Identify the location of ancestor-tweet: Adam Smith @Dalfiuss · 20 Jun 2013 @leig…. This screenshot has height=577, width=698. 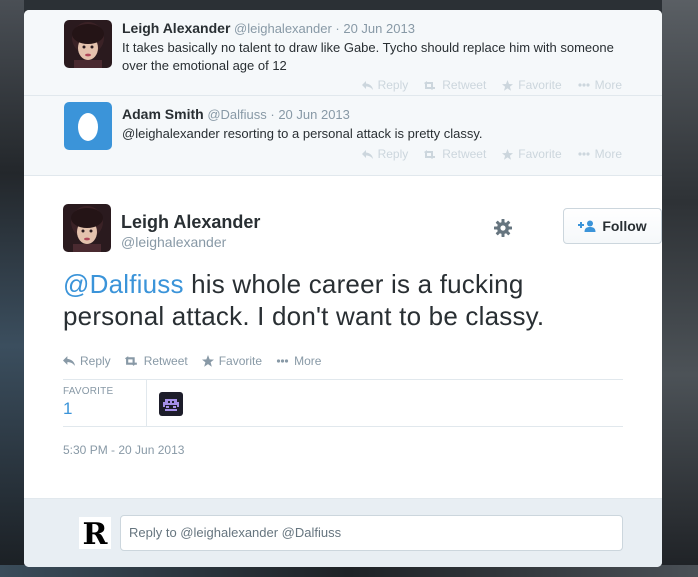
(343, 136).